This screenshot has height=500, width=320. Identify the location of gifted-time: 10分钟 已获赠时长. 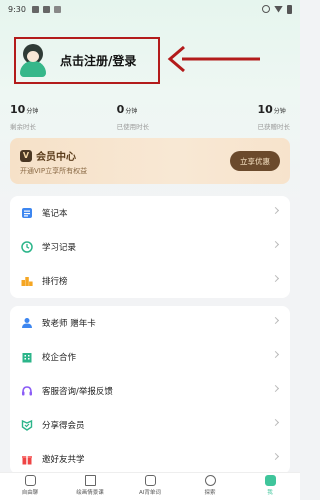
(273, 117).